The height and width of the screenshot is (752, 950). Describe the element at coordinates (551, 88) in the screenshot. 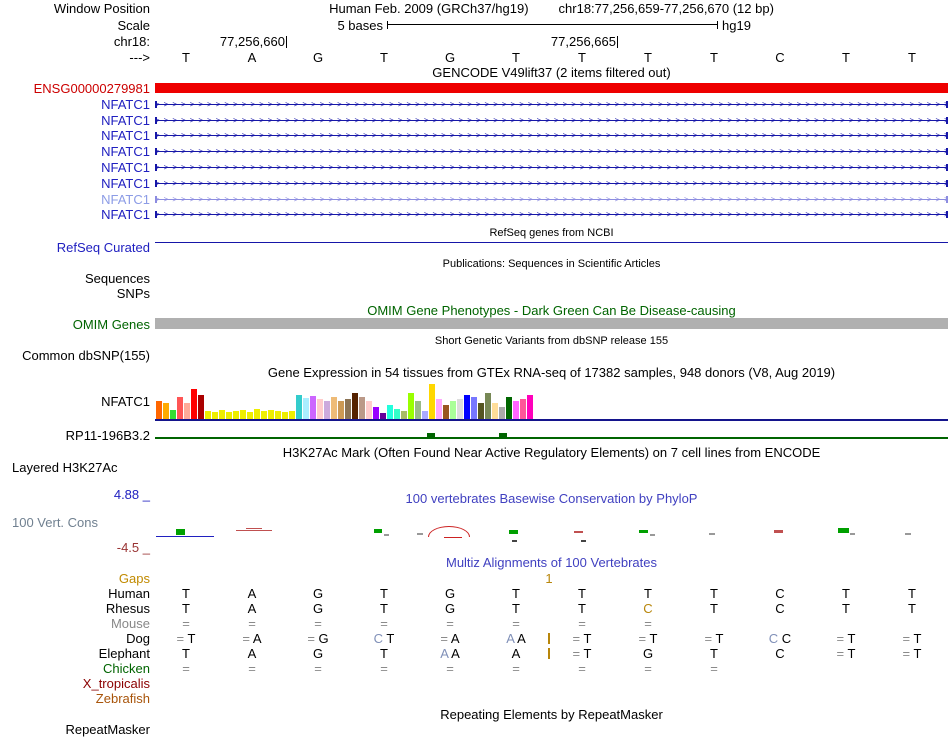

I see `ensg-gene-bar` at that location.